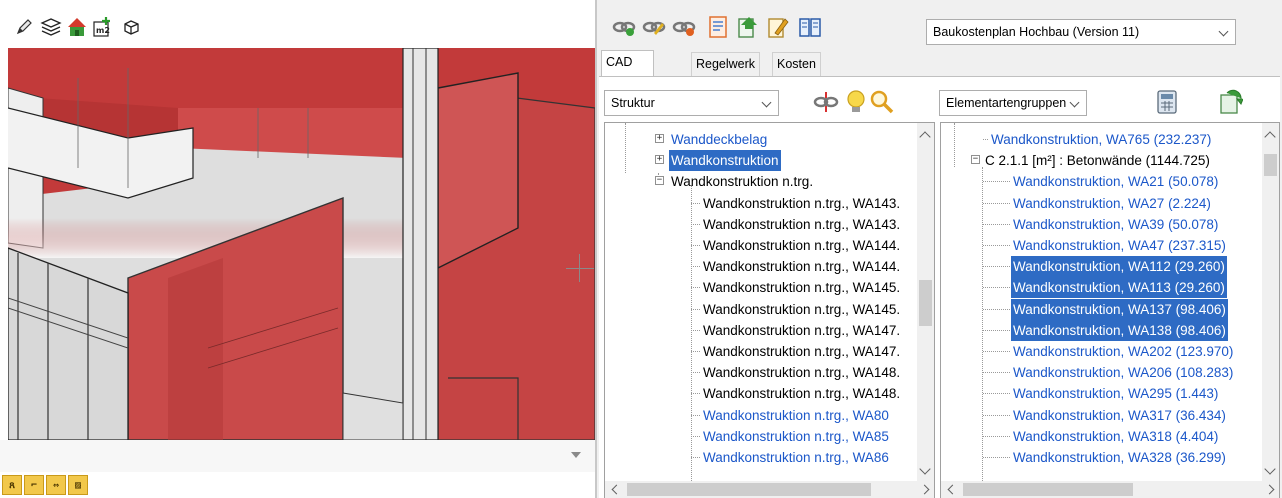  I want to click on tree-item-label: Wandkonstruktion, WA765 (232.237), so click(1101, 139).